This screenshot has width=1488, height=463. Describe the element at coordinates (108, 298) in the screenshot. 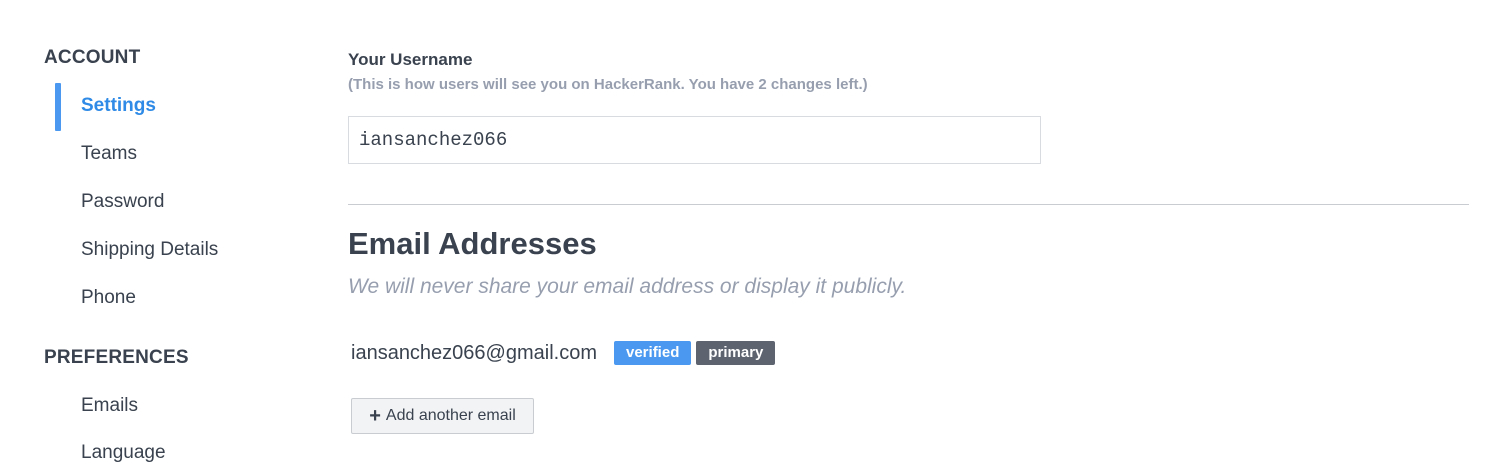

I see `sidebar-item-phone: Phone` at that location.